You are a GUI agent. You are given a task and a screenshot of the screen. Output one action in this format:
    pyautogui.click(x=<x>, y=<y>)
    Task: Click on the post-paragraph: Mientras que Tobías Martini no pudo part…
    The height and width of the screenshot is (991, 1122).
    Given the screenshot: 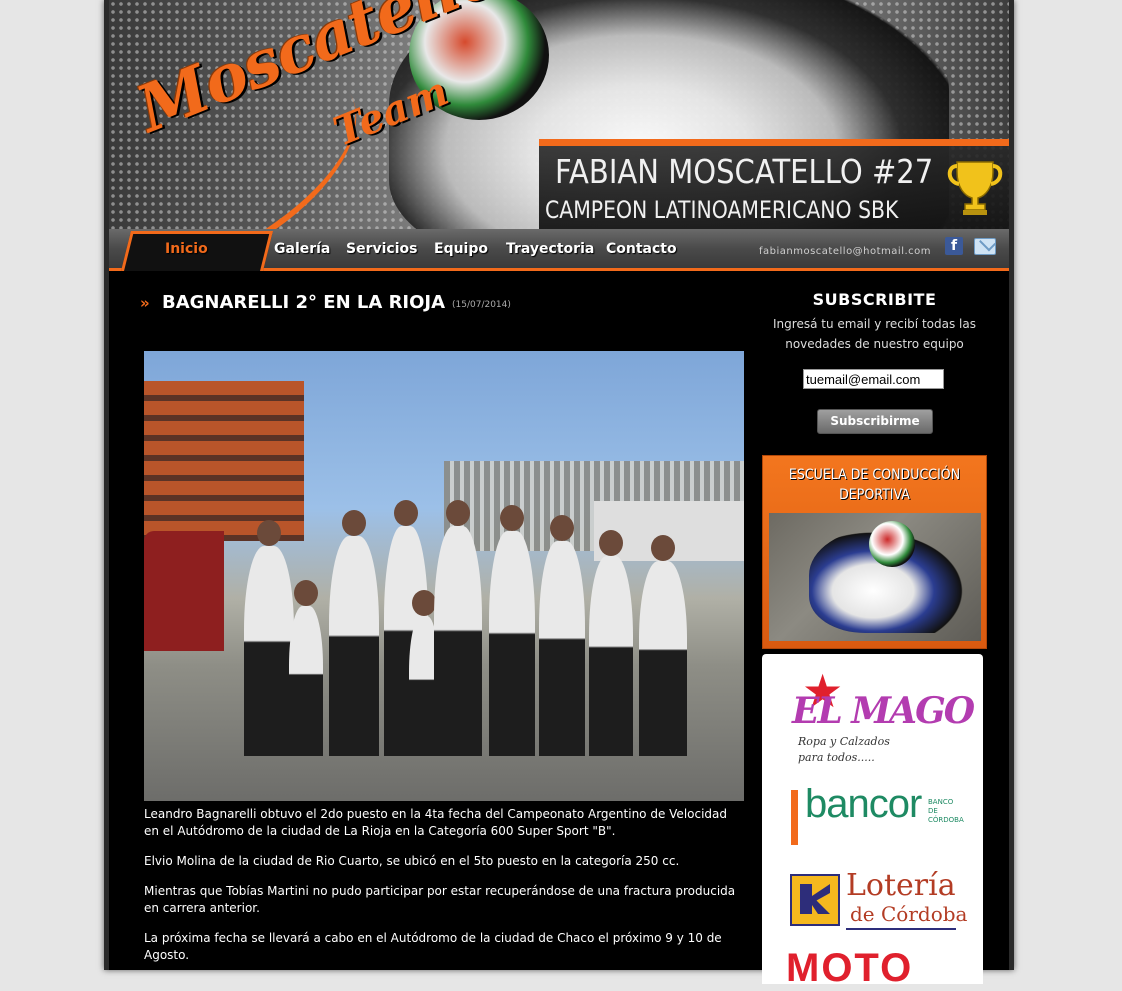 What is the action you would take?
    pyautogui.click(x=440, y=899)
    